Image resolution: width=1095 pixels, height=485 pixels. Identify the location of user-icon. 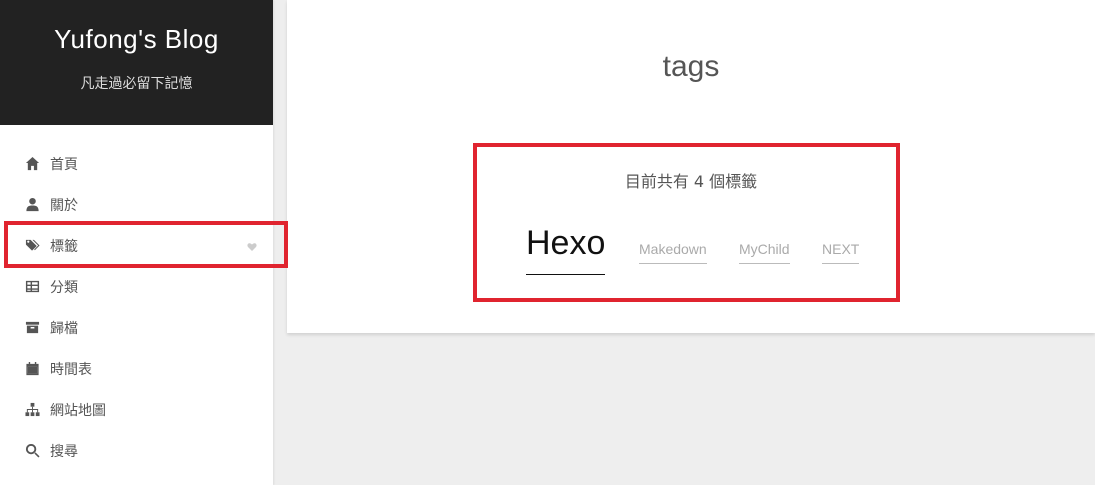
(32, 205).